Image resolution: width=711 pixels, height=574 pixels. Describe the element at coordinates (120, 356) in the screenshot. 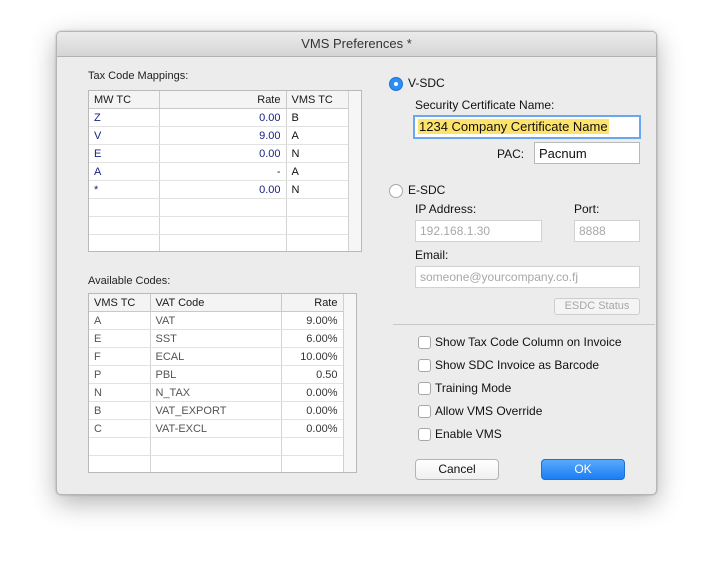

I see `vms-tc-cell: F` at that location.